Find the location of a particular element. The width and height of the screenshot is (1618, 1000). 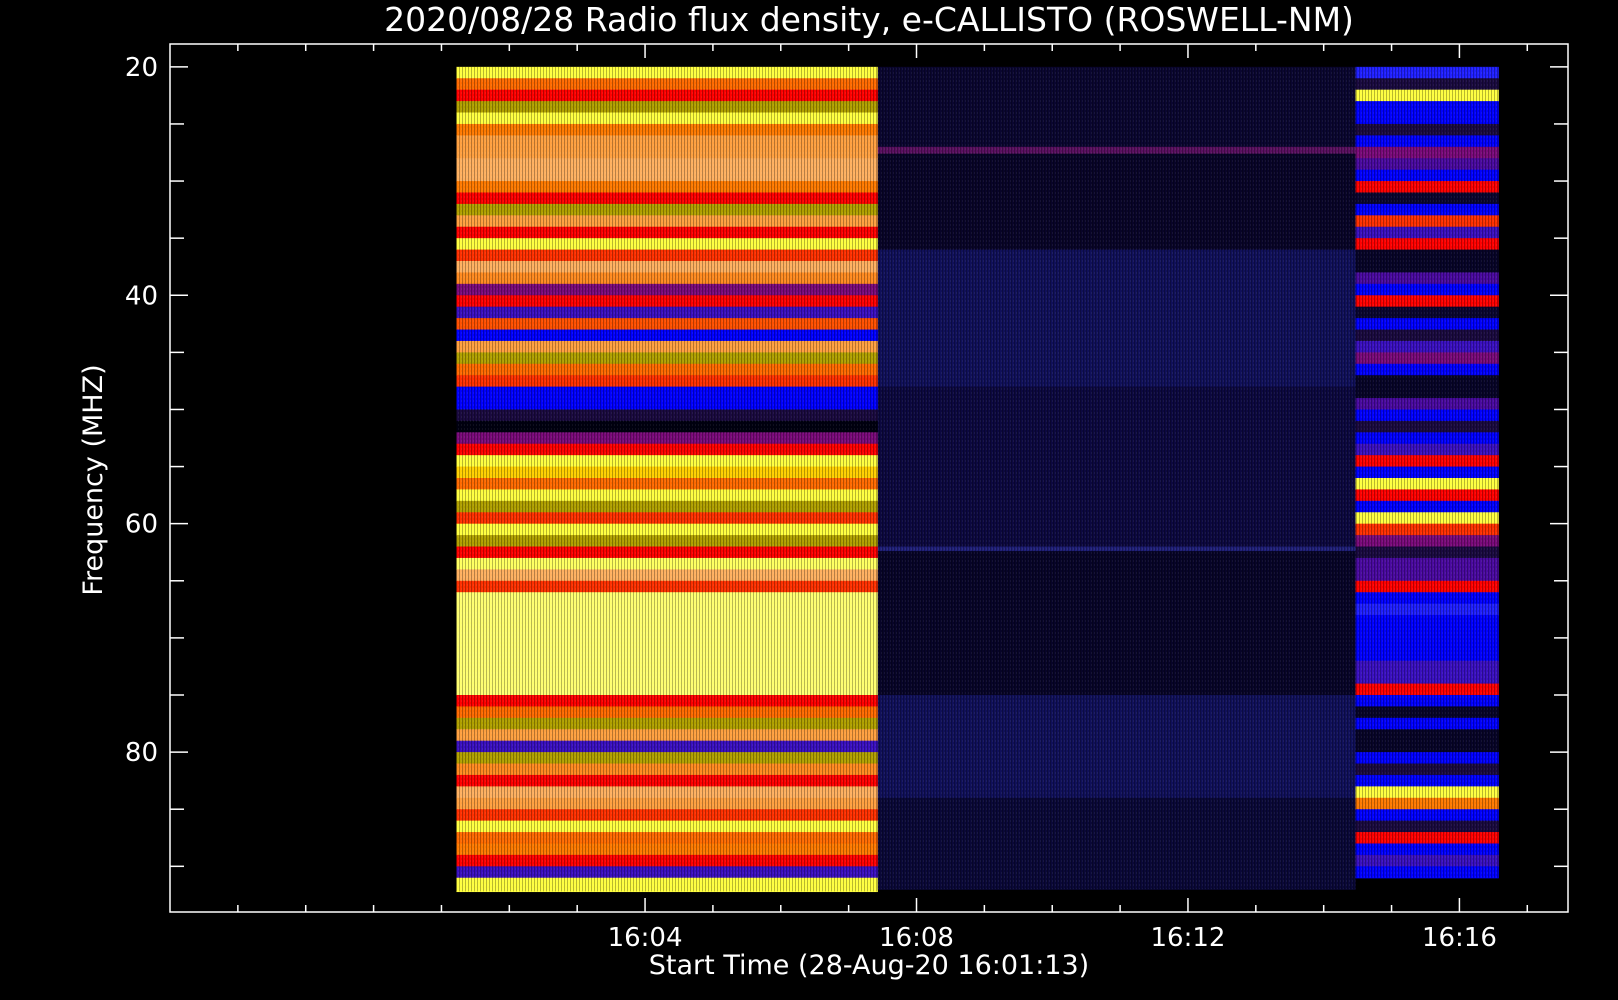

y-tick-label: 60 is located at coordinates (141, 525).